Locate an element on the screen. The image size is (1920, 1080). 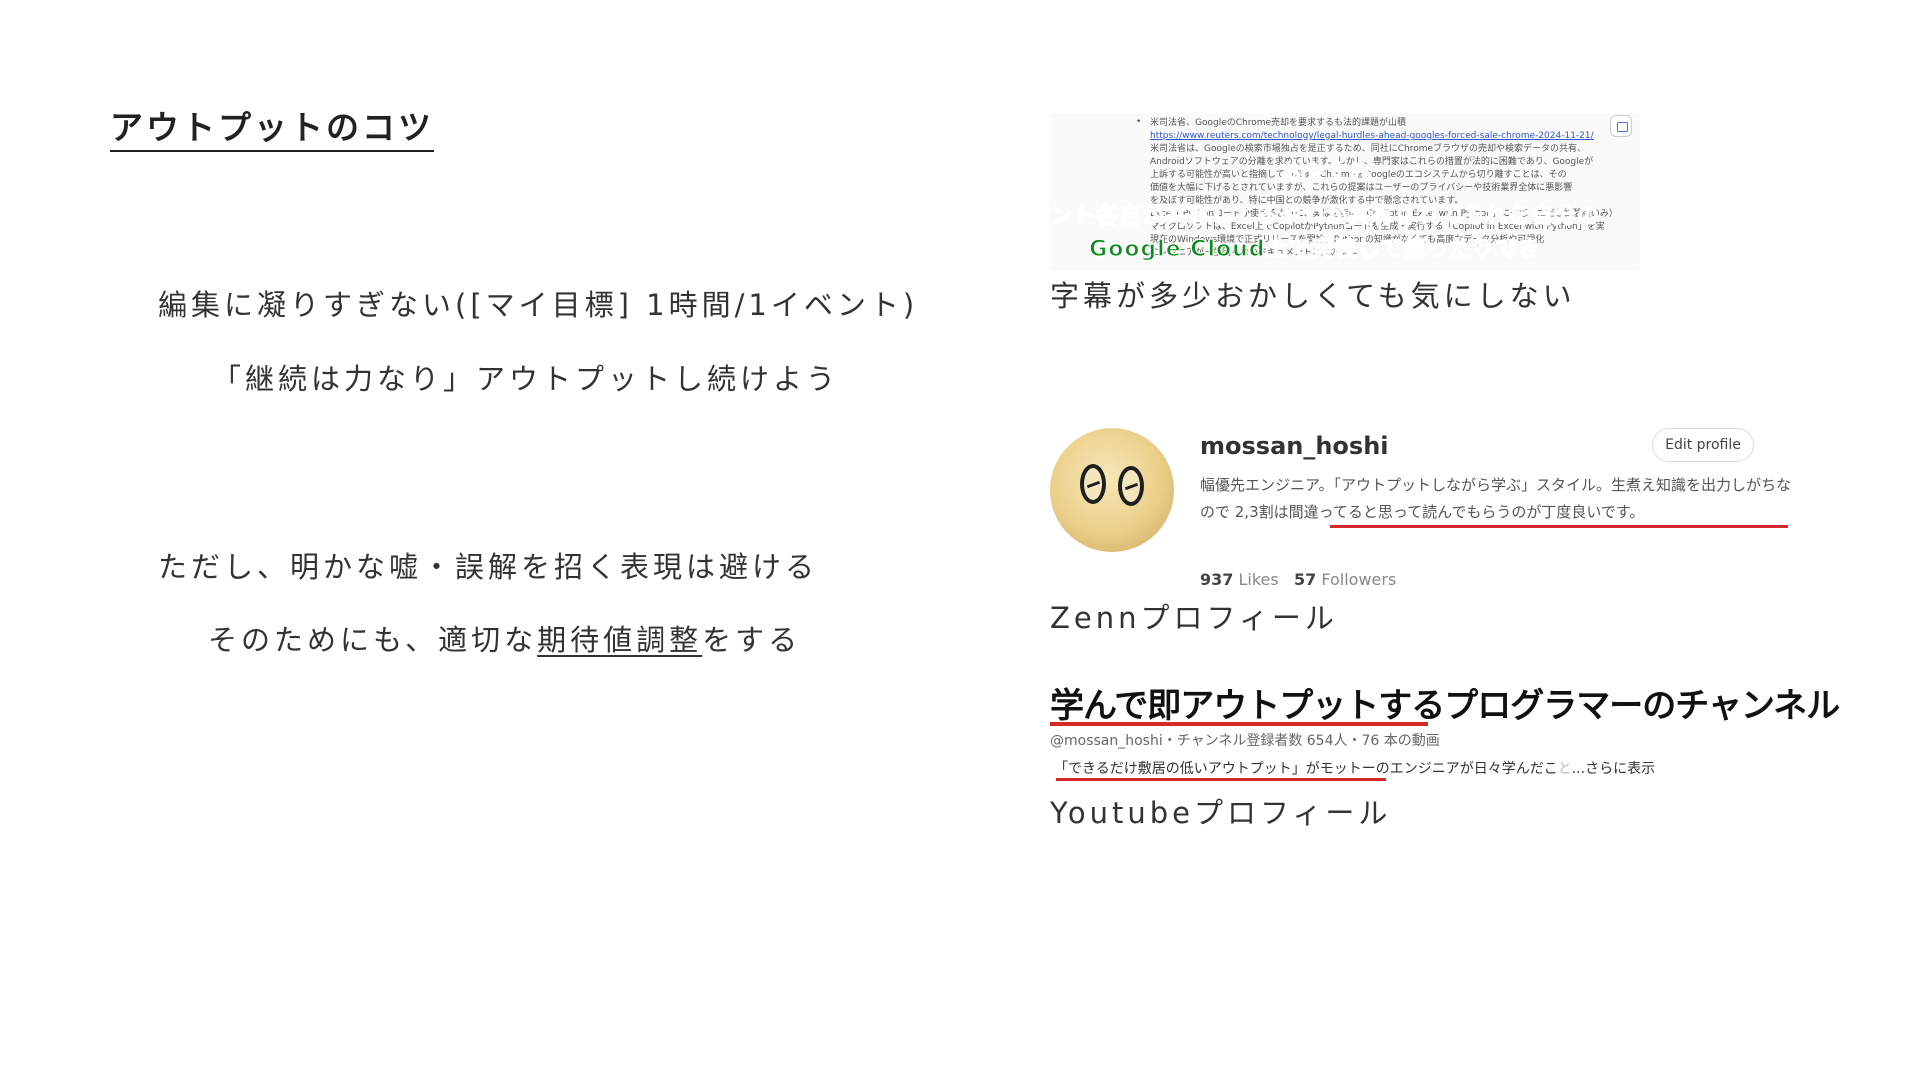
likes-label: Likes is located at coordinates (1258, 579).